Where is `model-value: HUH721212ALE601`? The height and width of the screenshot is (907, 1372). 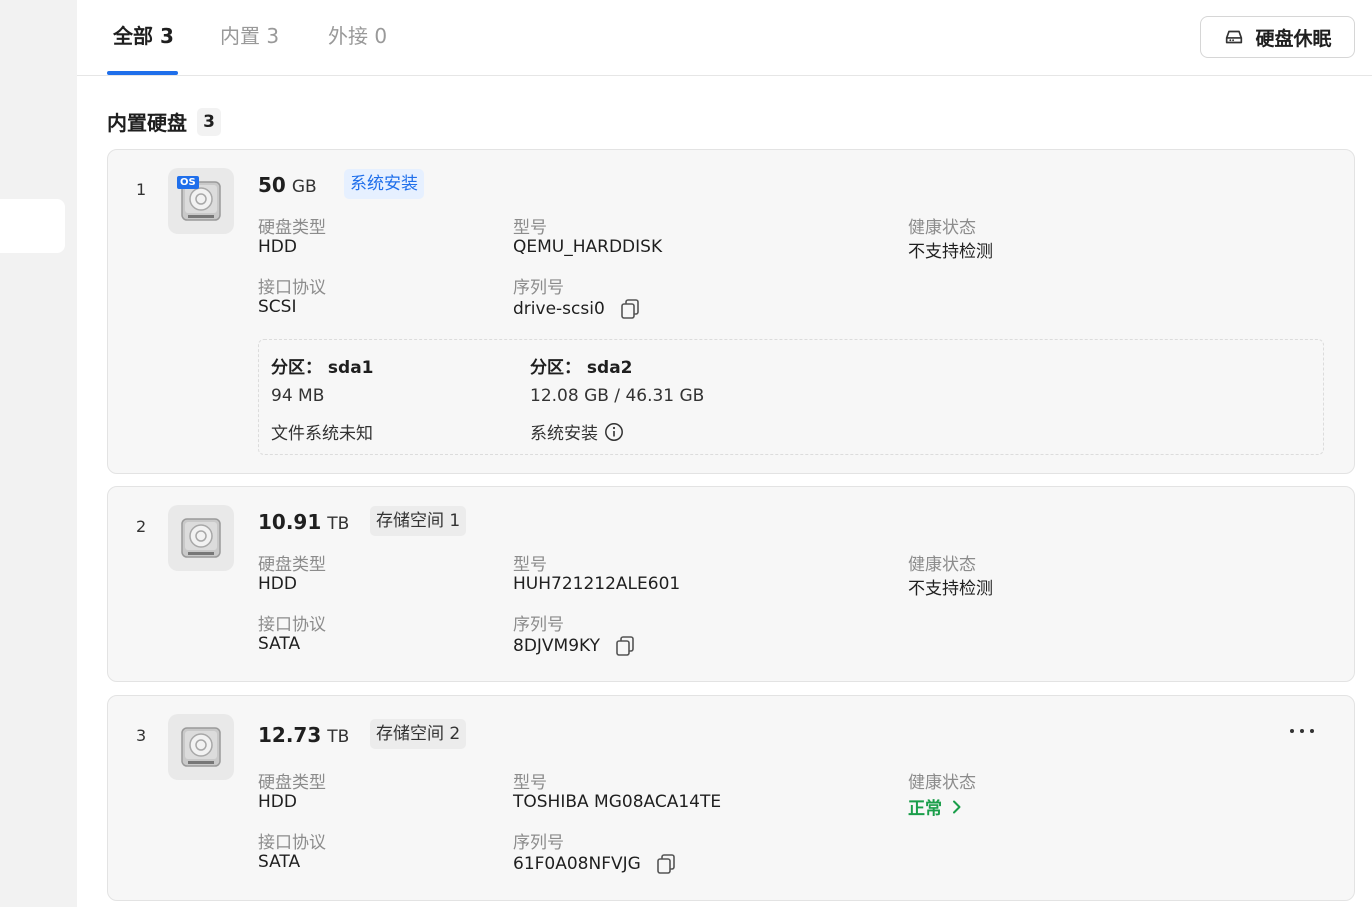
model-value: HUH721212ALE601 is located at coordinates (597, 584).